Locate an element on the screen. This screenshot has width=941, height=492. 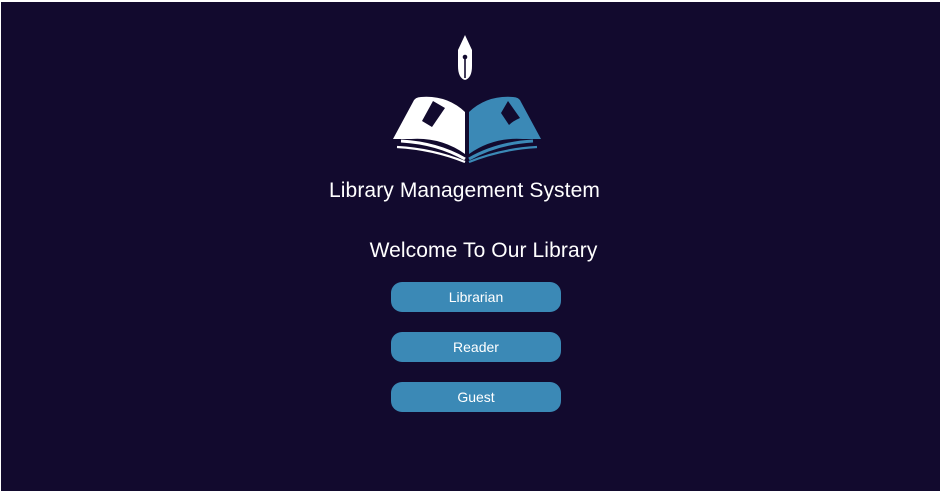
reader-button: Reader is located at coordinates (476, 347).